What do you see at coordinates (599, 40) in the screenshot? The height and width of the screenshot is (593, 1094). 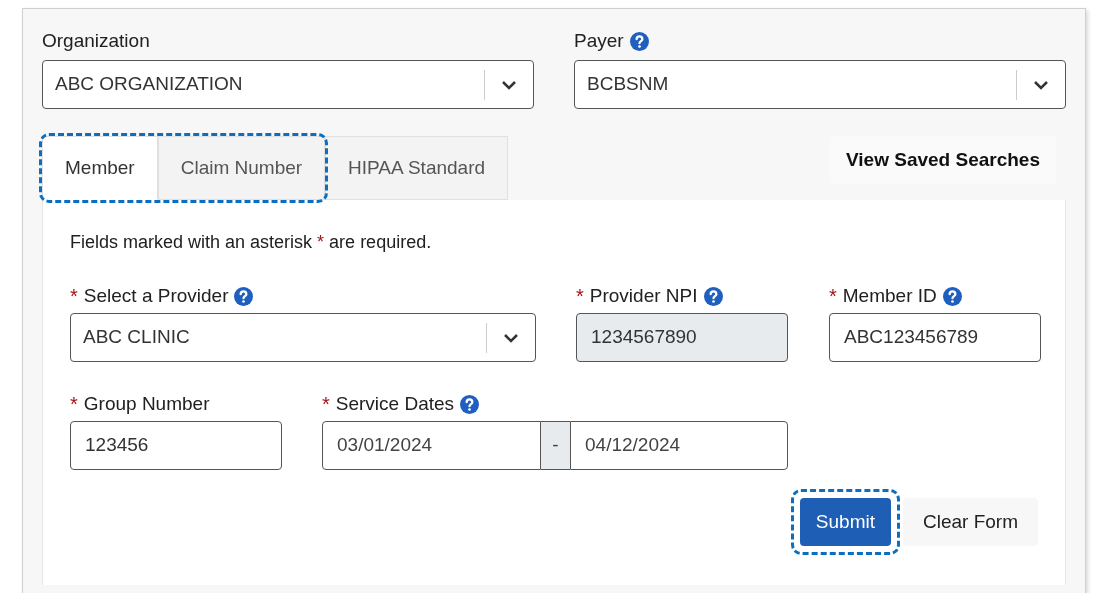 I see `field-label: Payer` at bounding box center [599, 40].